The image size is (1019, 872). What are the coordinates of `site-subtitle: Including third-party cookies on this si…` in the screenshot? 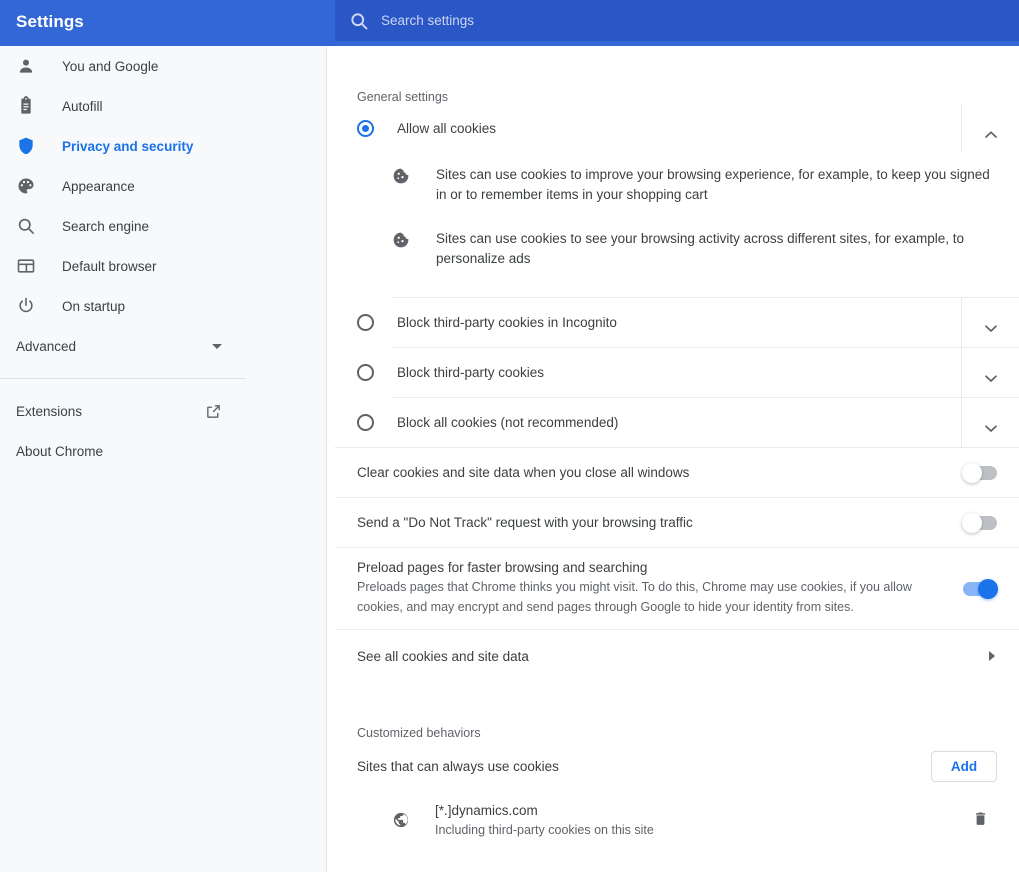 It's located at (544, 830).